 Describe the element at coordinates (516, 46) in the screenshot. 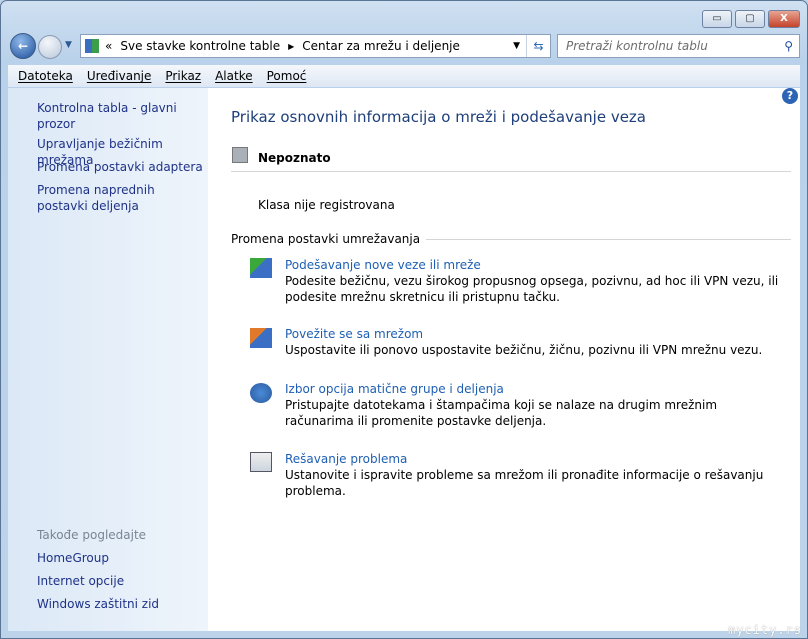

I see `address-dropdown-icon: ▼` at that location.